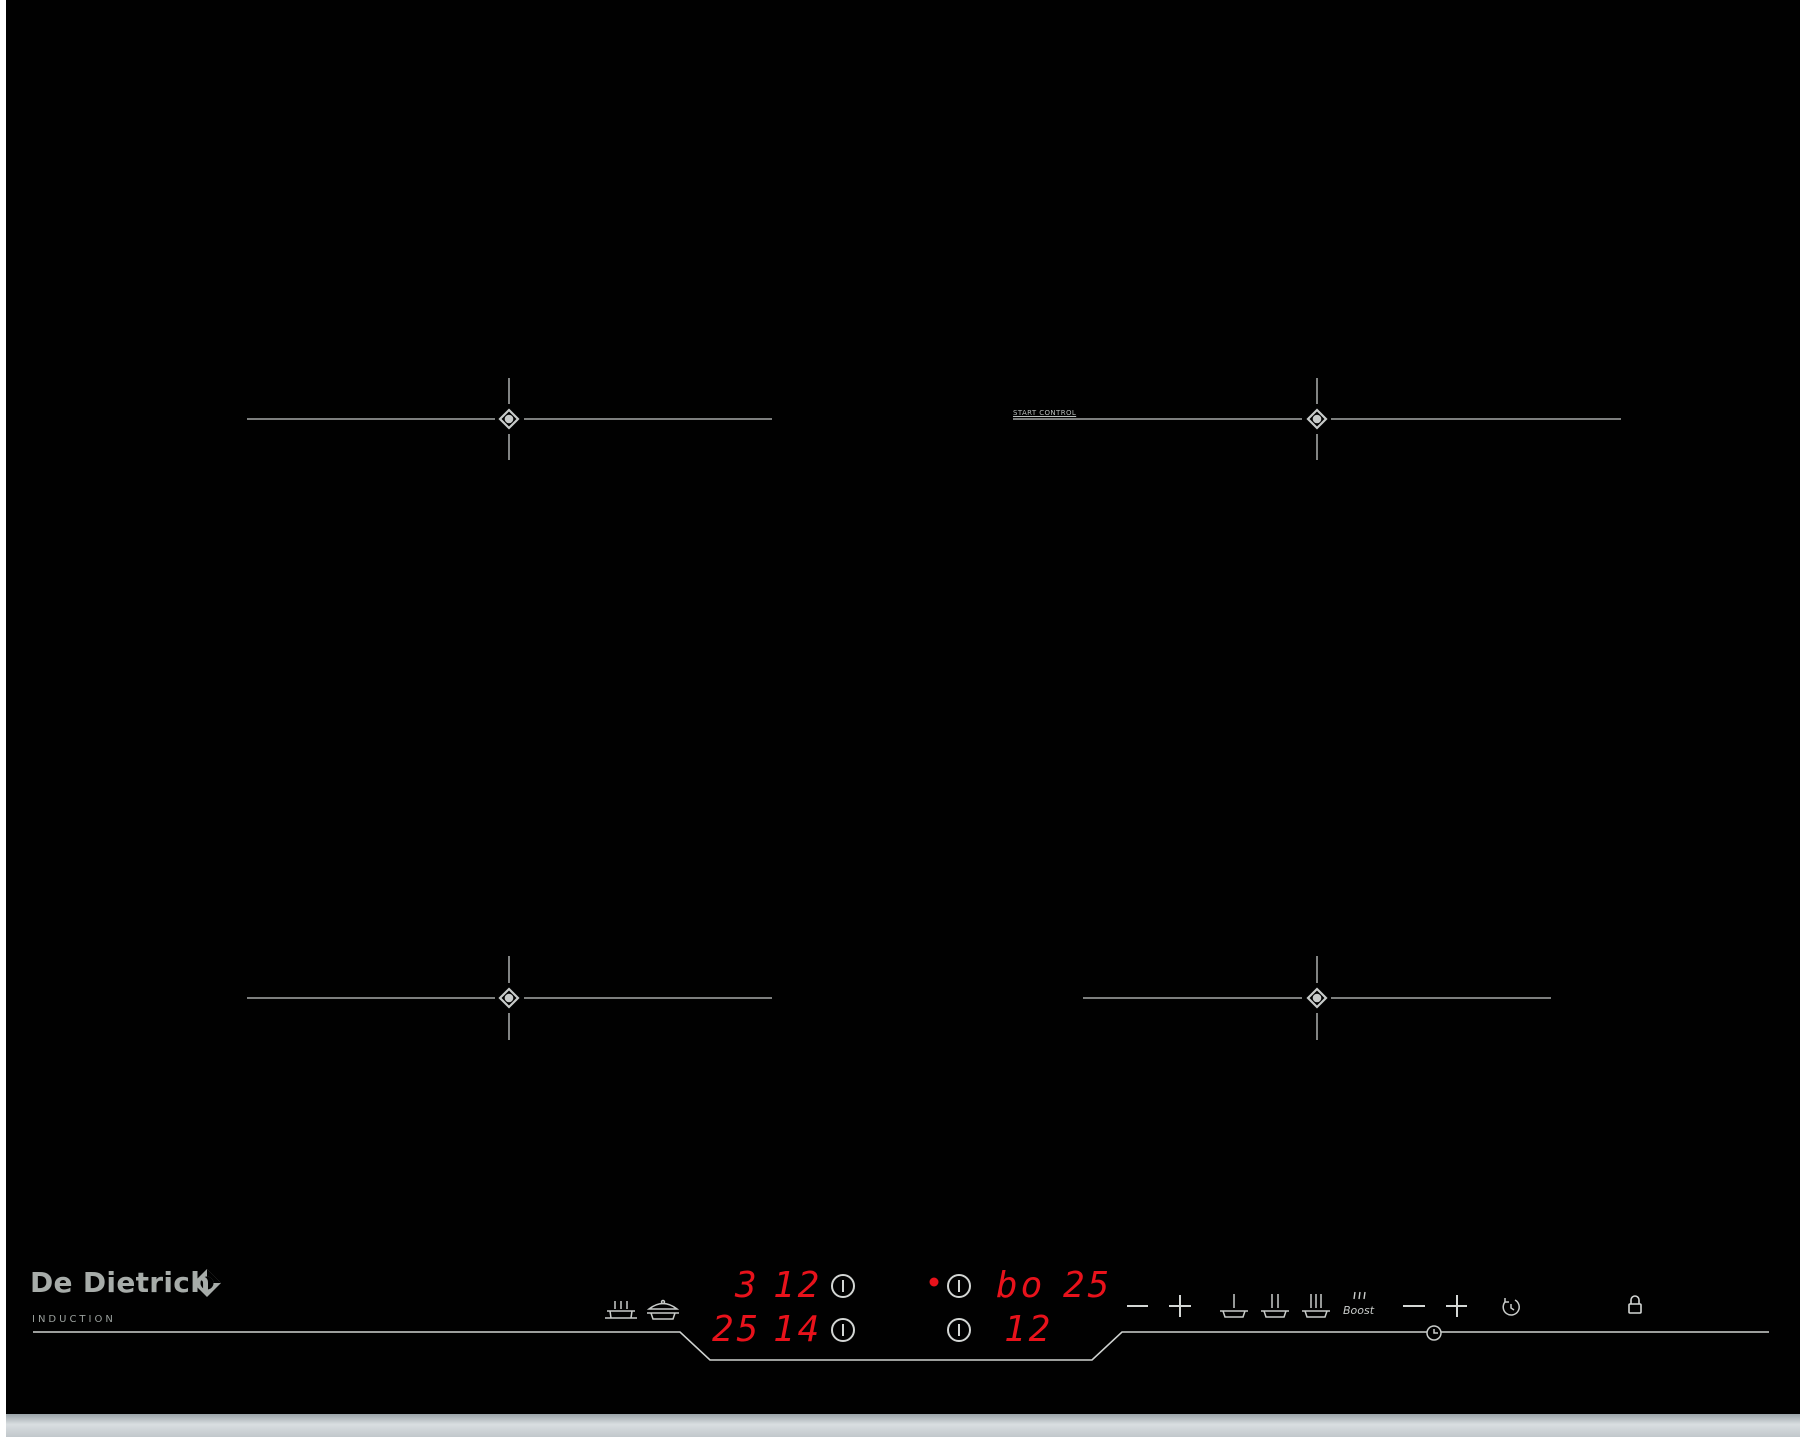 The height and width of the screenshot is (1437, 1800). I want to click on timer-icon, so click(1511, 1307).